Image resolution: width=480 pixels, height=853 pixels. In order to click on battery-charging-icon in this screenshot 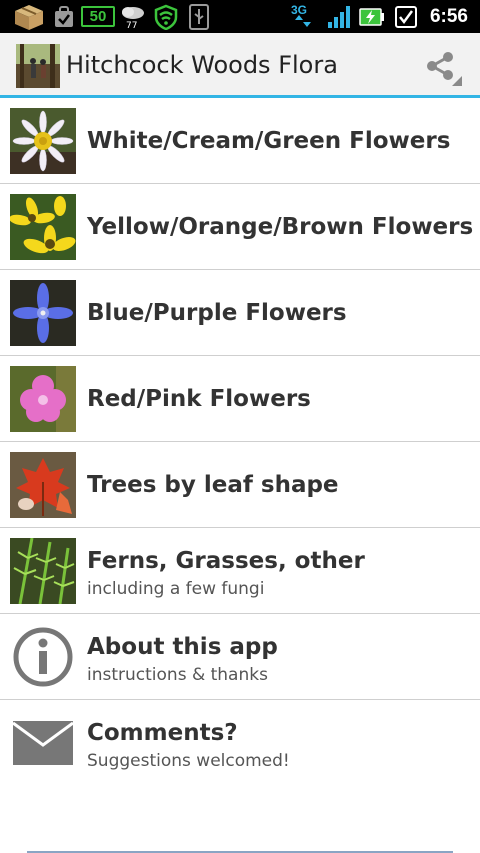, I will do `click(372, 16)`.